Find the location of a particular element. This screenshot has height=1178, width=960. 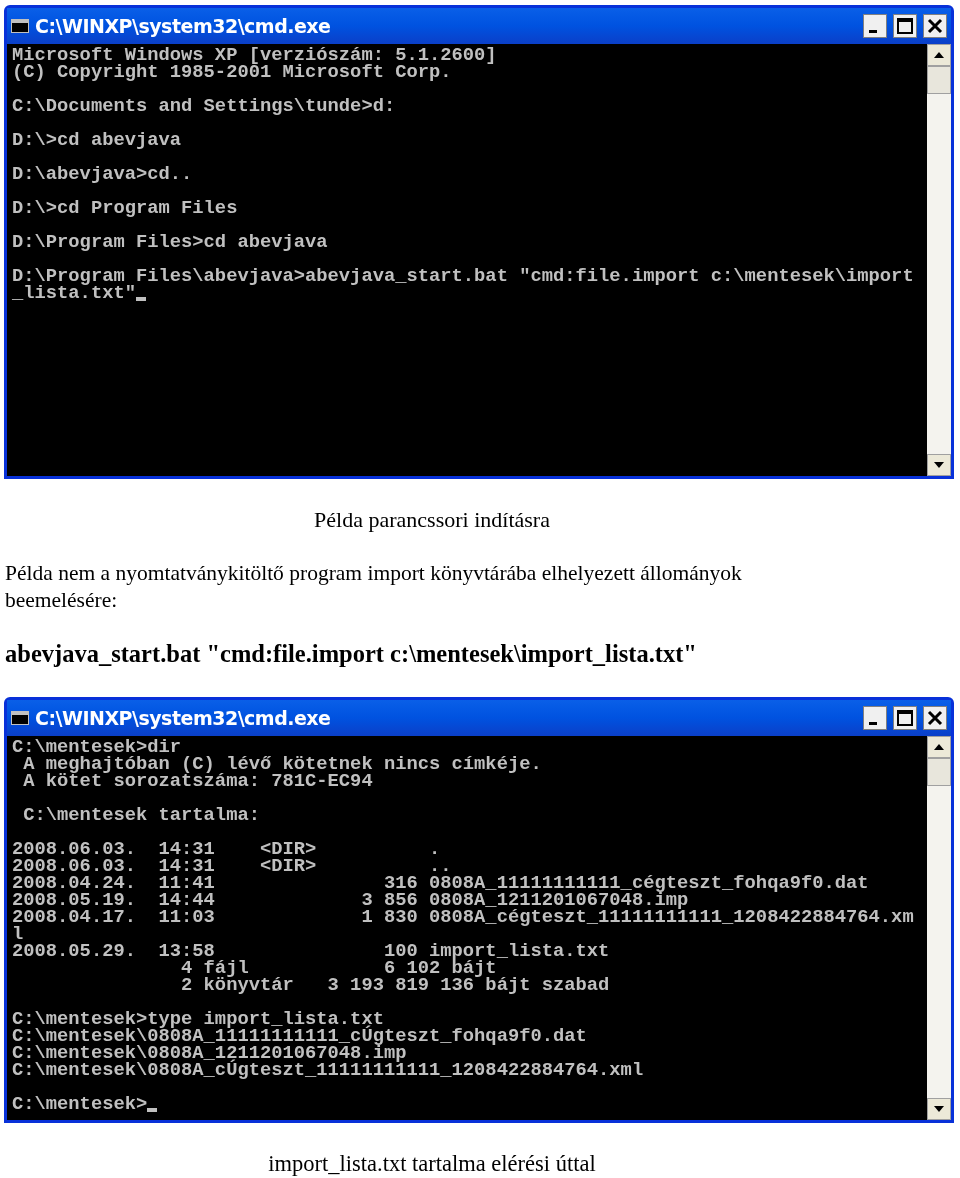

console-line: C:\mentesek> is located at coordinates (80, 1104).